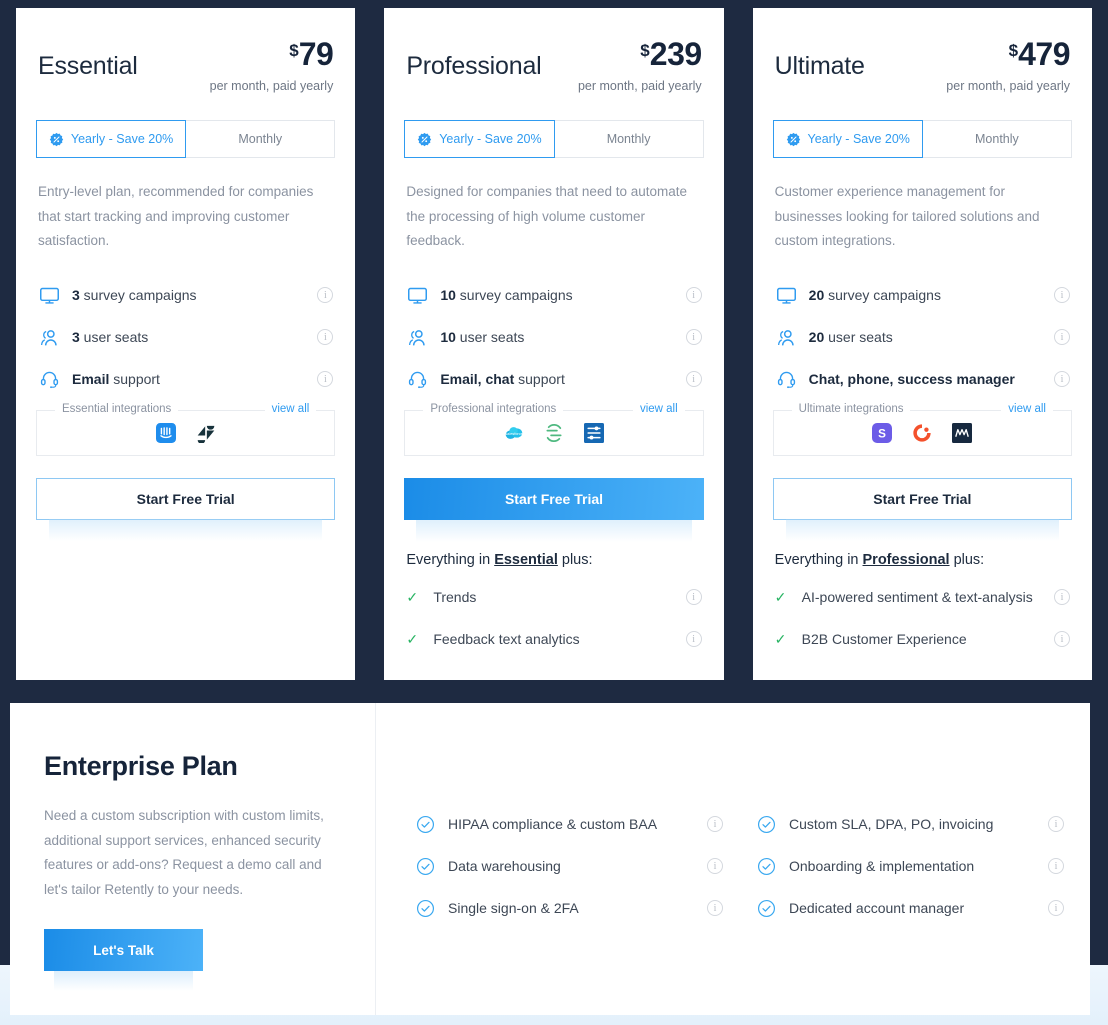 The width and height of the screenshot is (1108, 1025). Describe the element at coordinates (477, 379) in the screenshot. I see `feature-strong: Email, chat` at that location.